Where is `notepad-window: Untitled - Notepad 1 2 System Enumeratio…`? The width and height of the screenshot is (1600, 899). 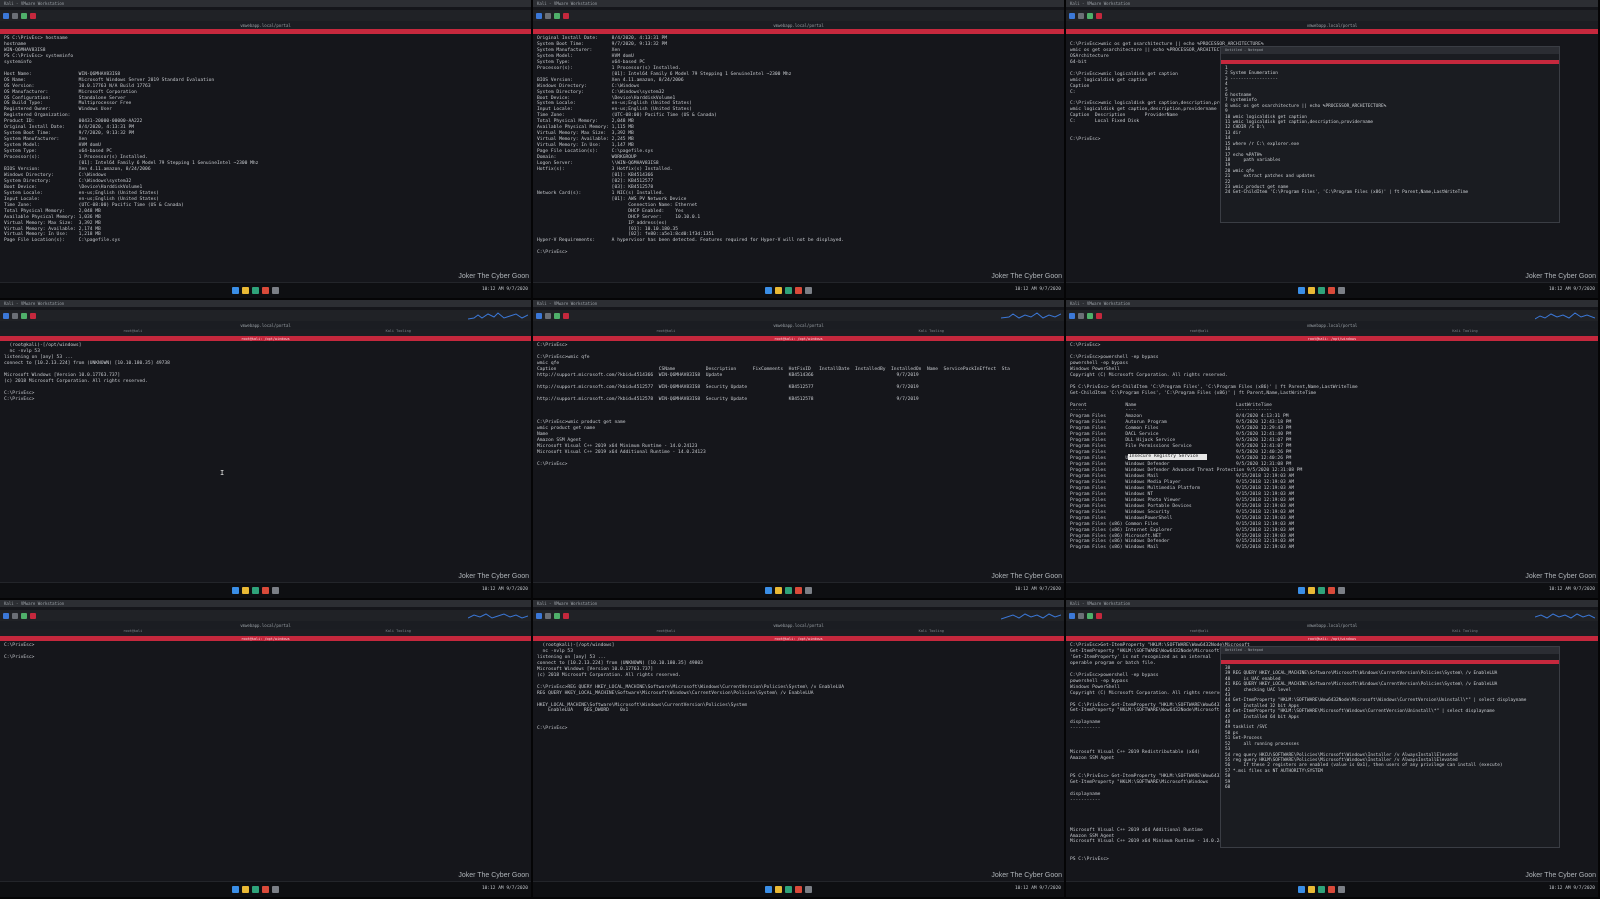 notepad-window: Untitled - Notepad 1 2 System Enumeratio… is located at coordinates (1390, 134).